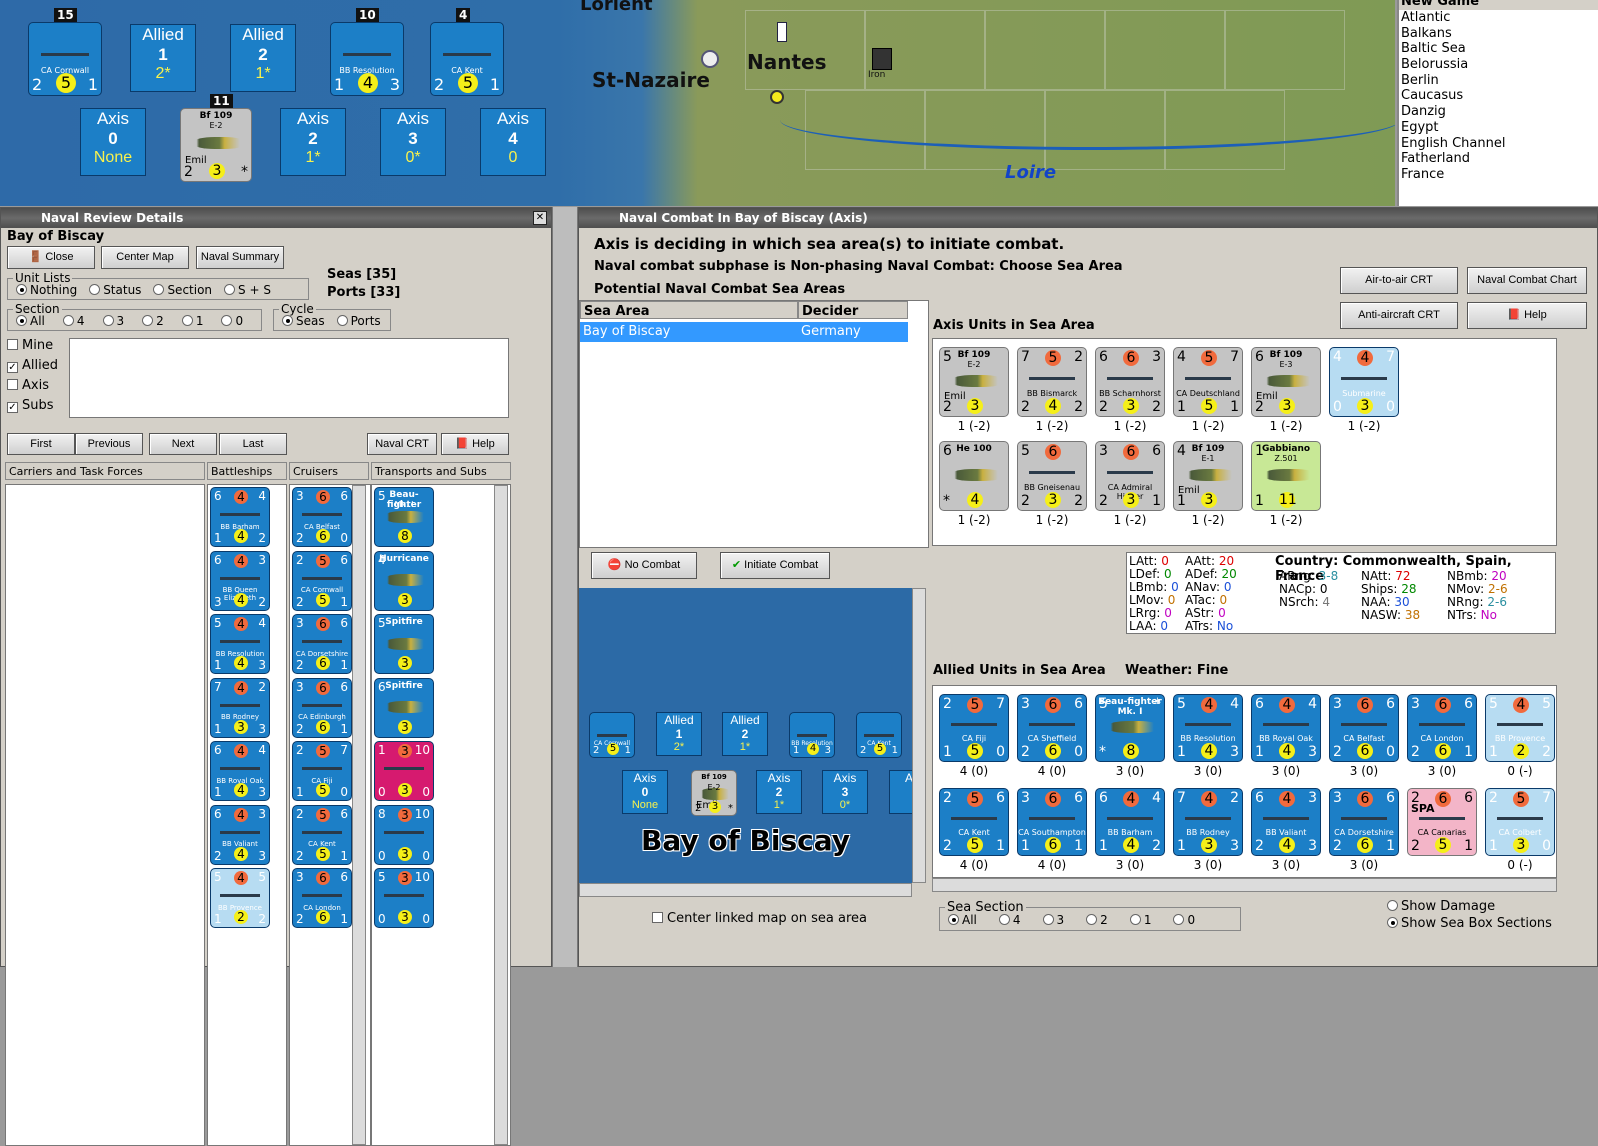  Describe the element at coordinates (145, 257) in the screenshot. I see `center-map-button: Center Map` at that location.